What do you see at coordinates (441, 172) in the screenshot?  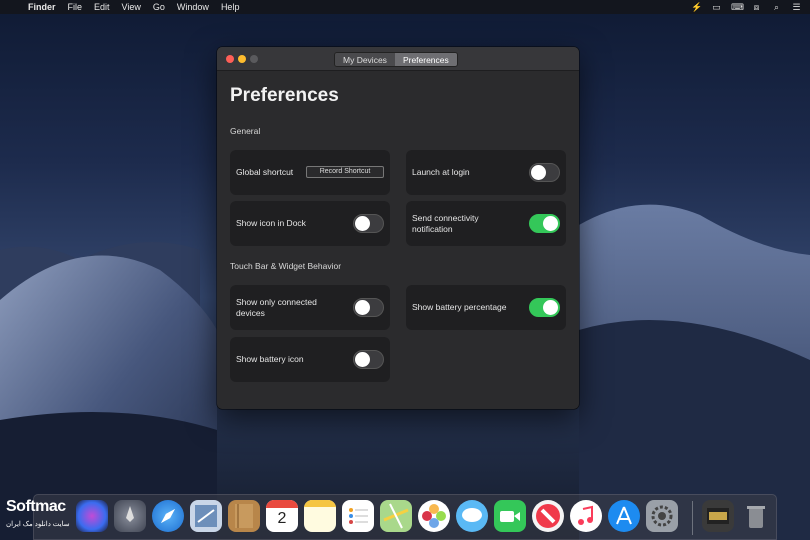 I see `launch-login-label: Launch at login` at bounding box center [441, 172].